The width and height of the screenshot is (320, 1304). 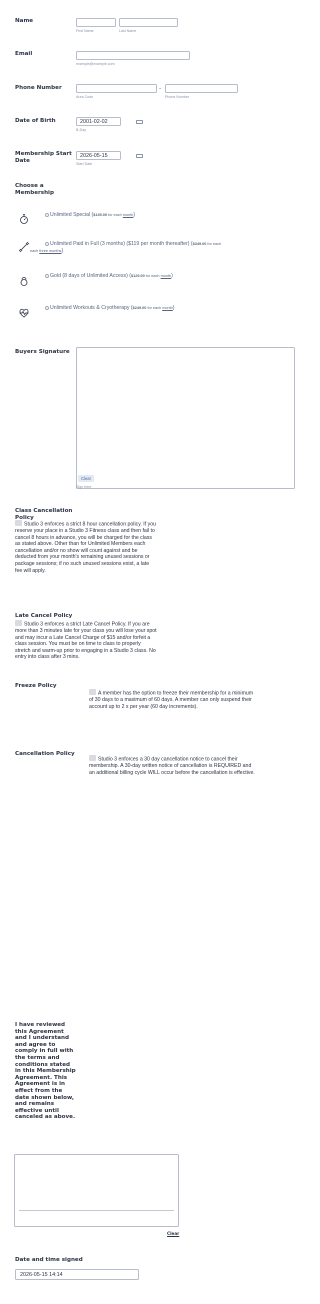 I want to click on cancellation-label: Cancellation Policy, so click(x=45, y=754).